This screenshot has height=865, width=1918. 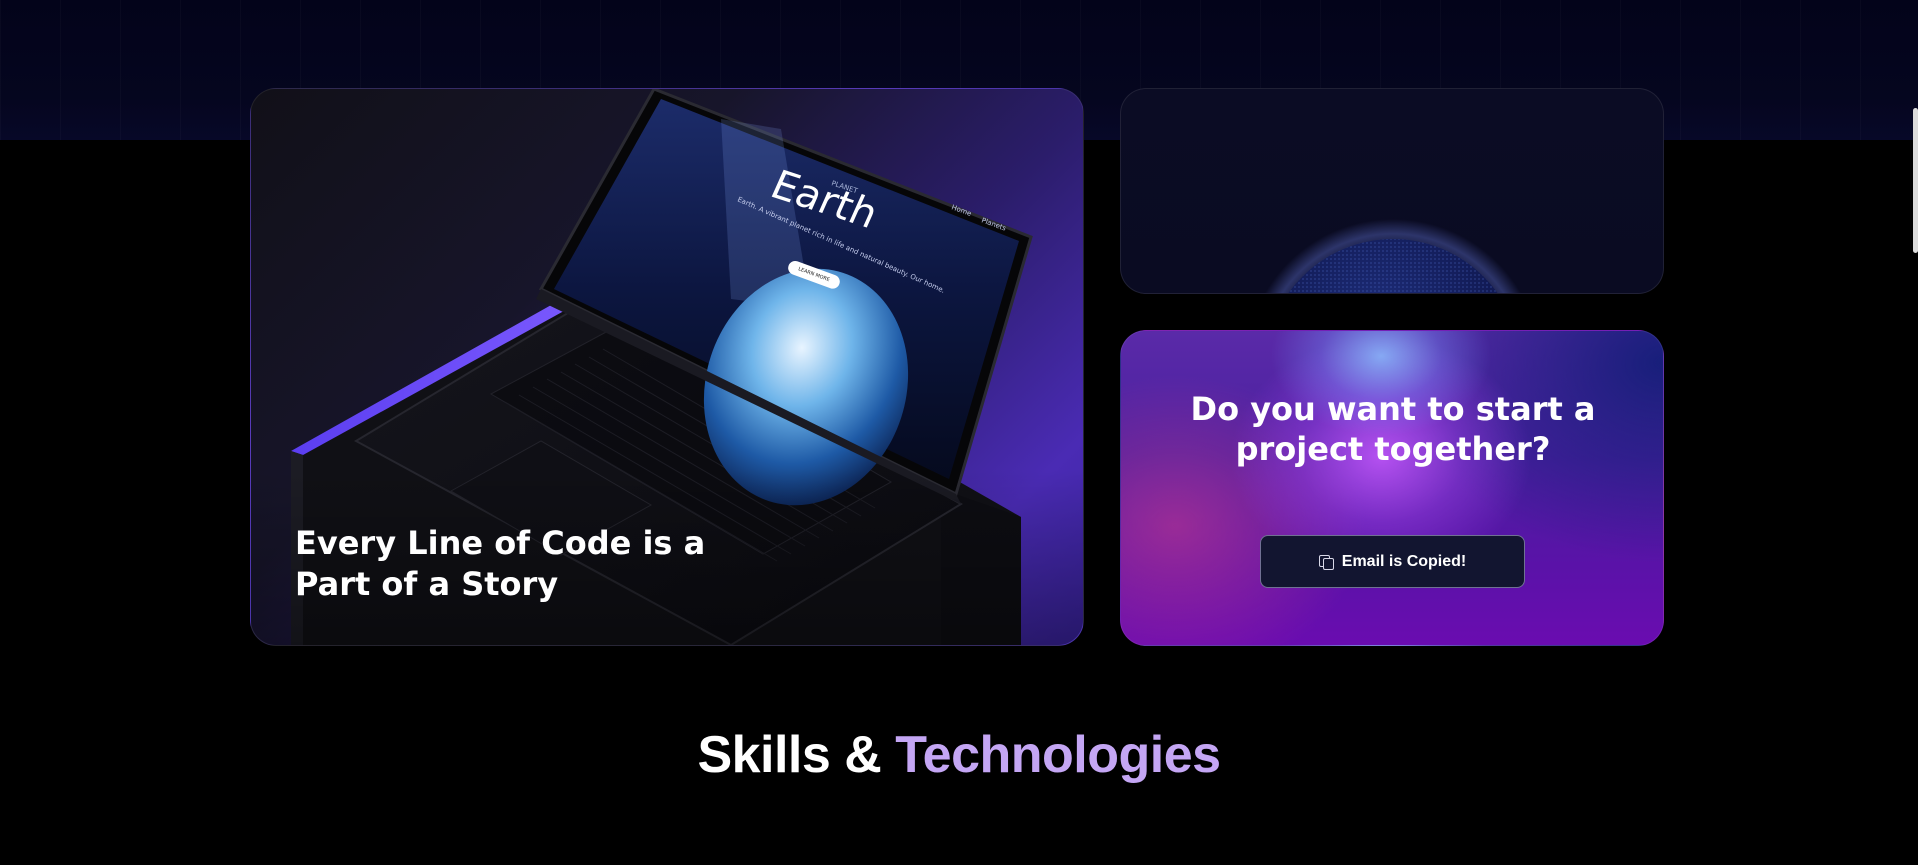 I want to click on globe-card, so click(x=1392, y=191).